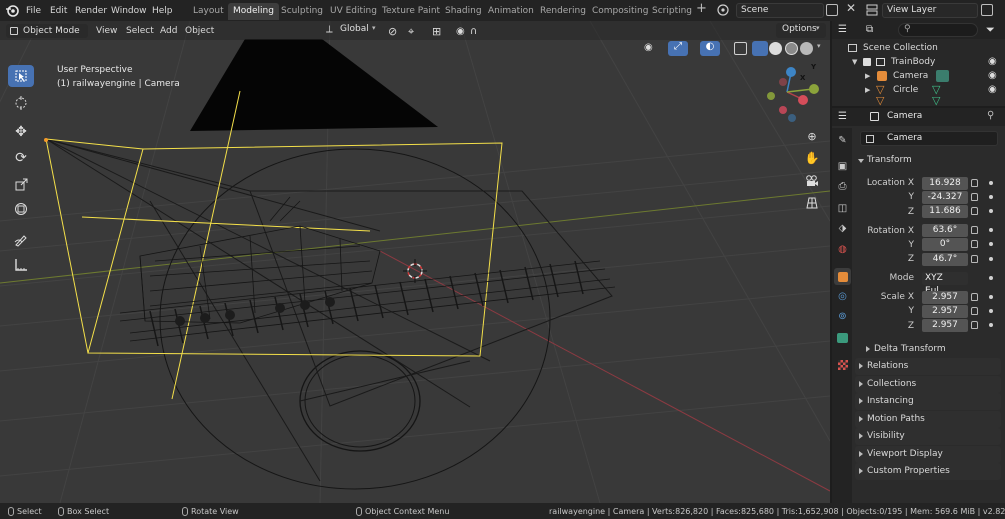  I want to click on expand-arrow-icon: ▼, so click(854, 62).